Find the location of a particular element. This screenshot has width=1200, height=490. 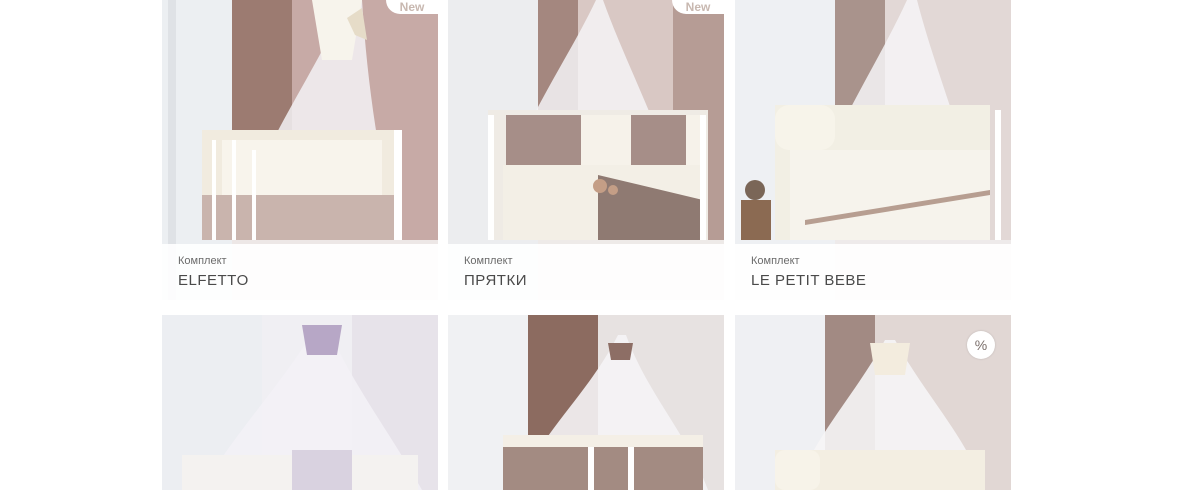

product-info-panel: Комплект LE PETIT BEBE is located at coordinates (873, 272).